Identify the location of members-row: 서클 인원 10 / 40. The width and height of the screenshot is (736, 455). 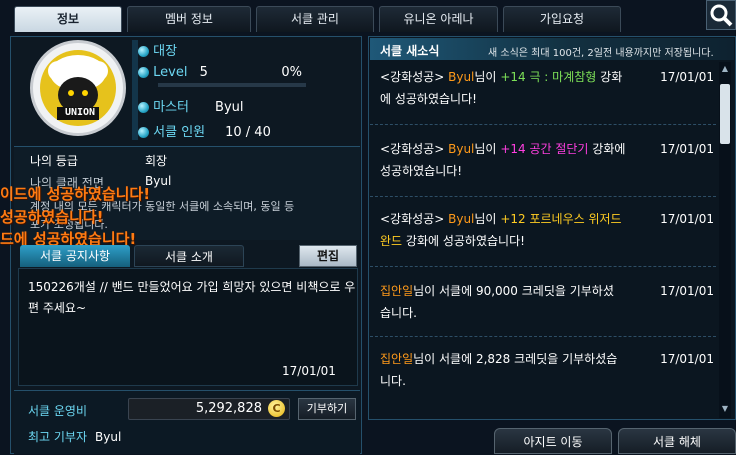
(204, 130).